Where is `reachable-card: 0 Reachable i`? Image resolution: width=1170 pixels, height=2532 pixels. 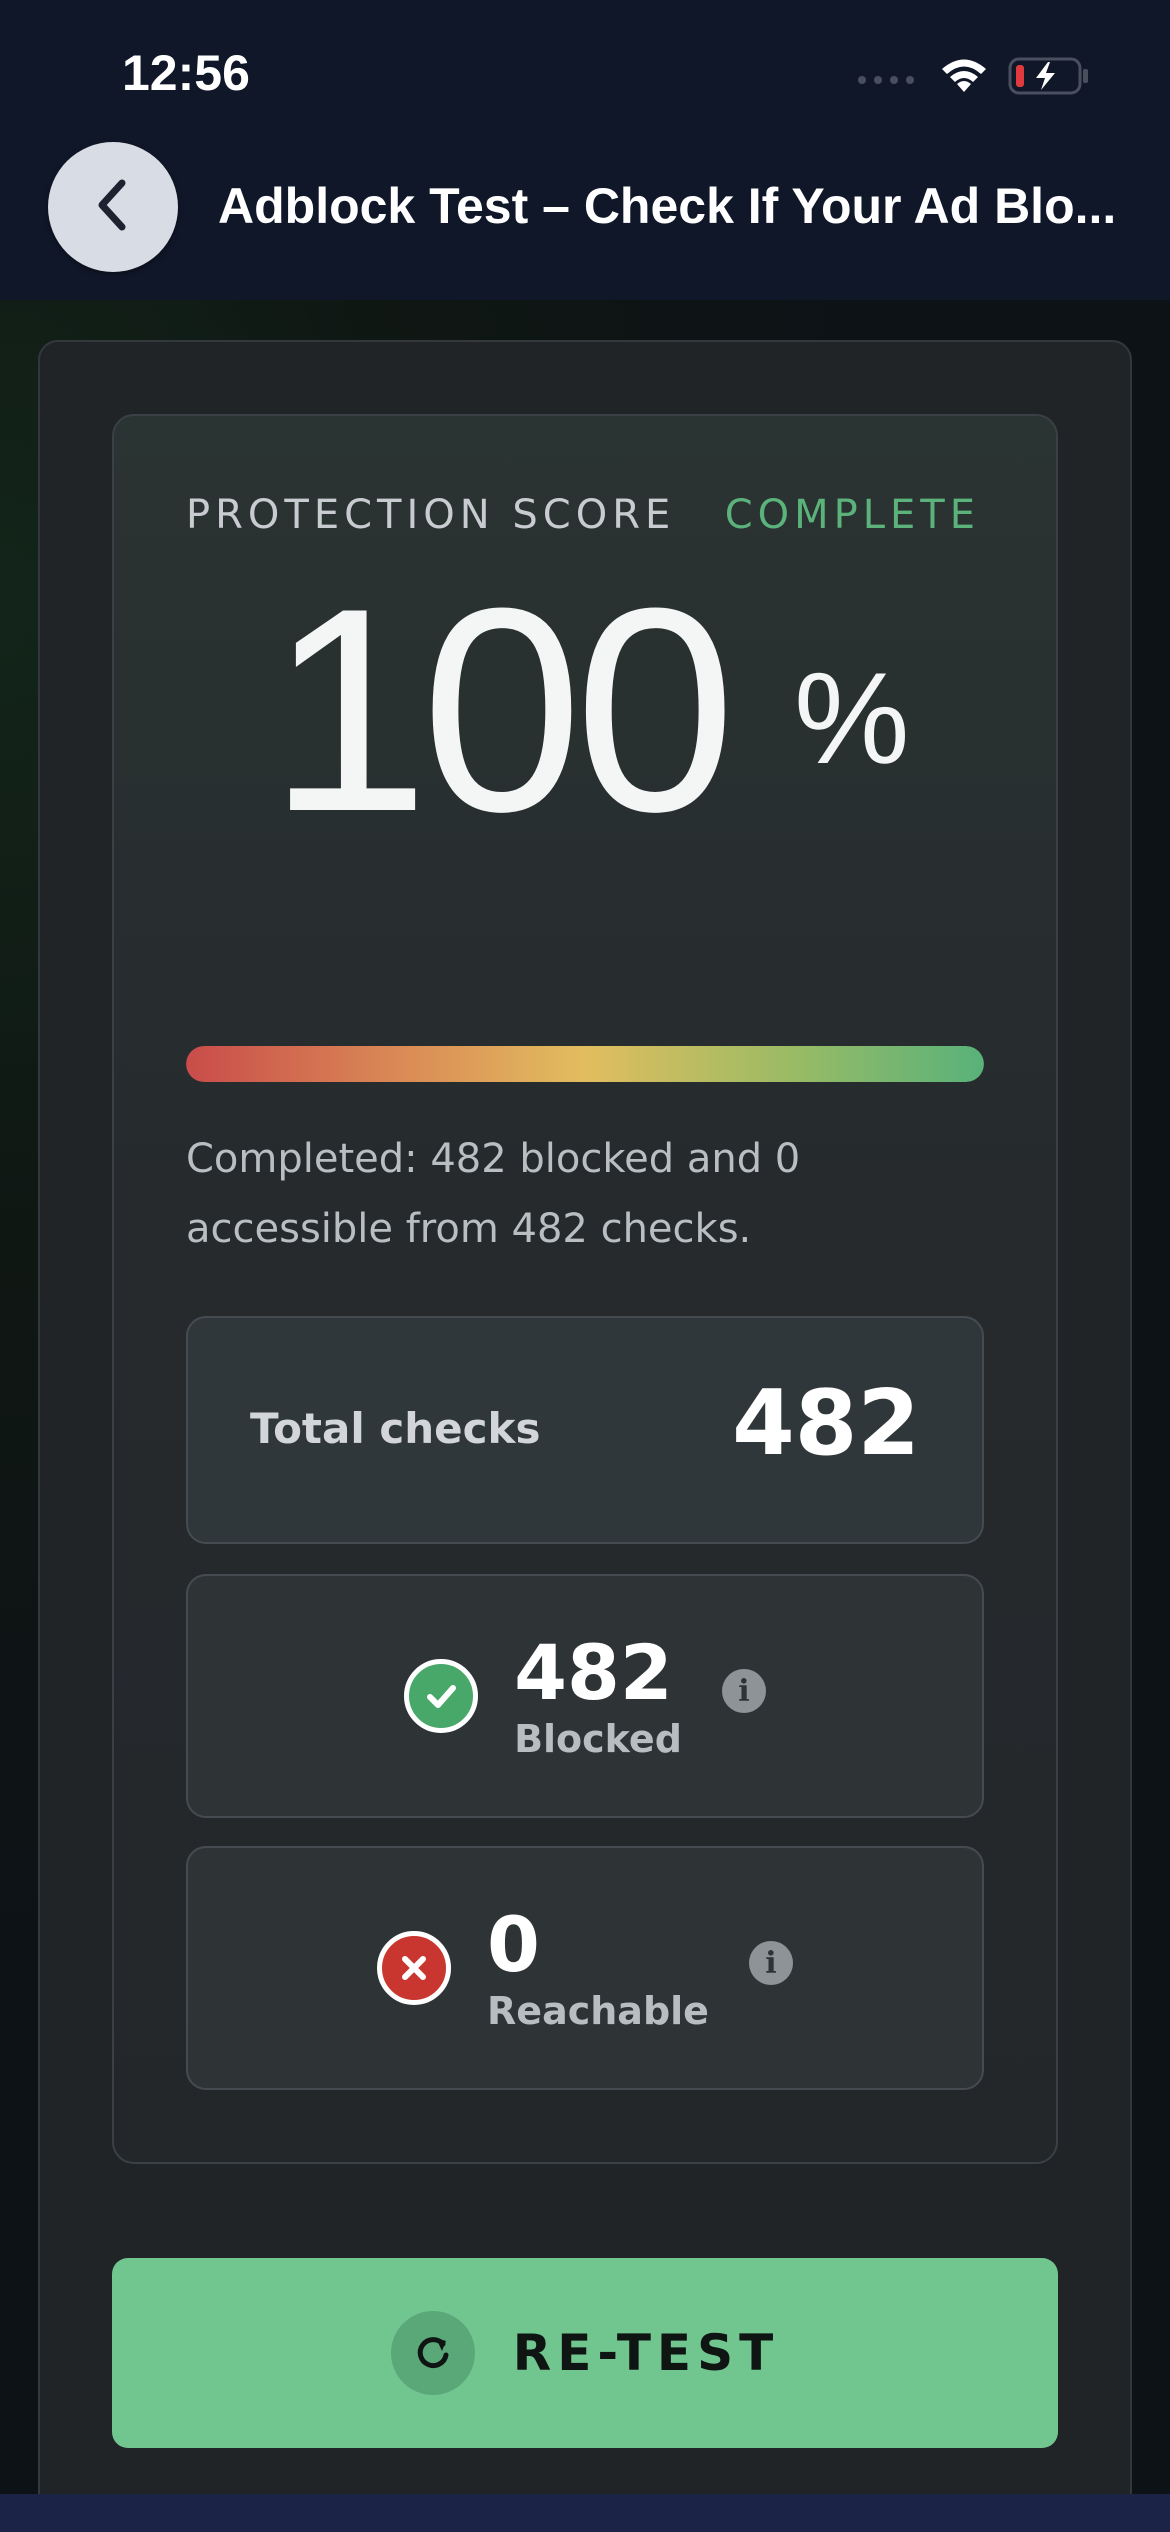
reachable-card: 0 Reachable i is located at coordinates (585, 1968).